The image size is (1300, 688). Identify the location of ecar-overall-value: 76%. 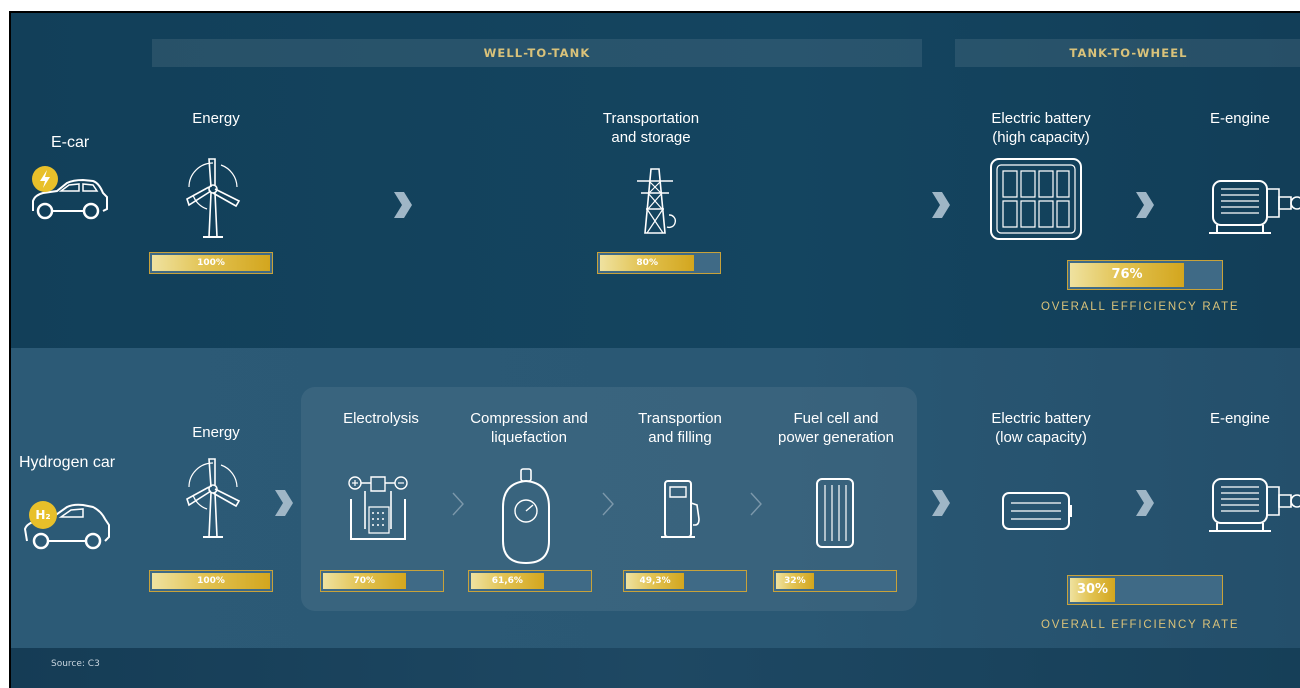
(1127, 274).